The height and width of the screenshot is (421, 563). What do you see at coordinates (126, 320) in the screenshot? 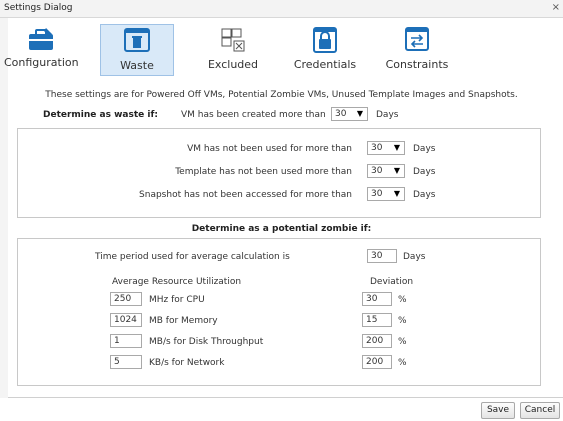
I see `memory-mb-input: 1024` at bounding box center [126, 320].